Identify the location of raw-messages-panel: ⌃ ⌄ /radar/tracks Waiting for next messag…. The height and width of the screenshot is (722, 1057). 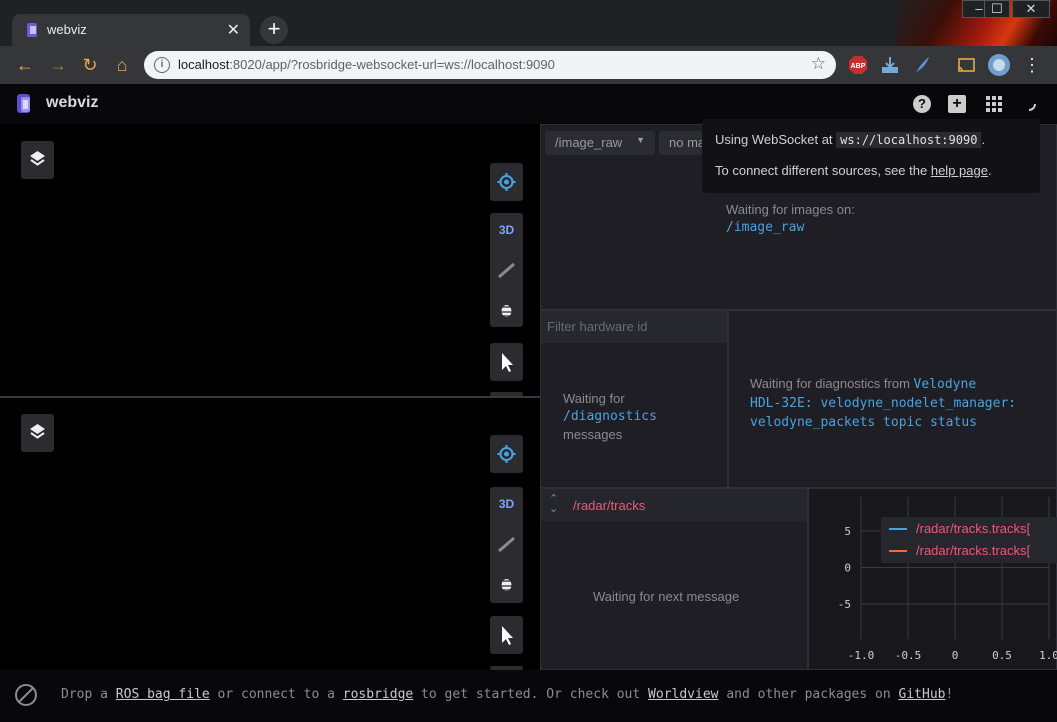
(674, 579).